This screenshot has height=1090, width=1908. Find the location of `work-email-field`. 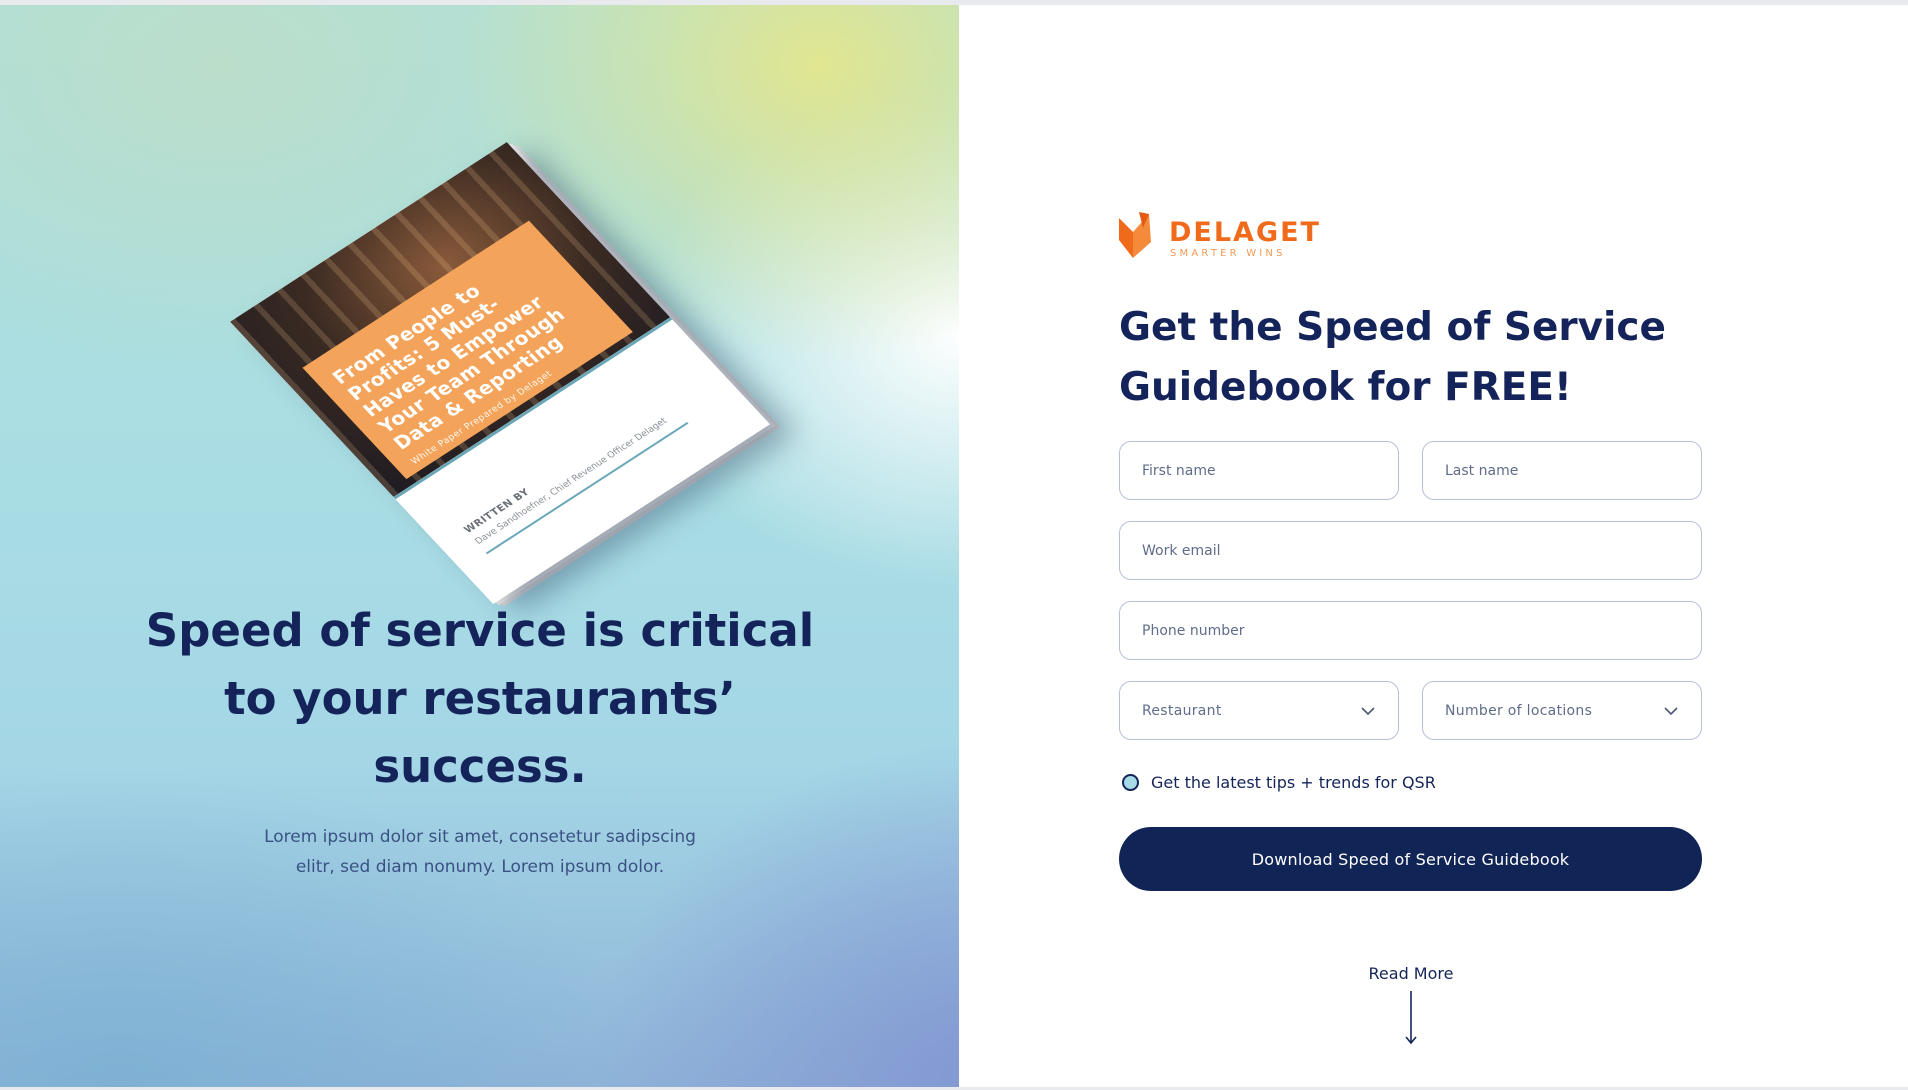

work-email-field is located at coordinates (1410, 550).